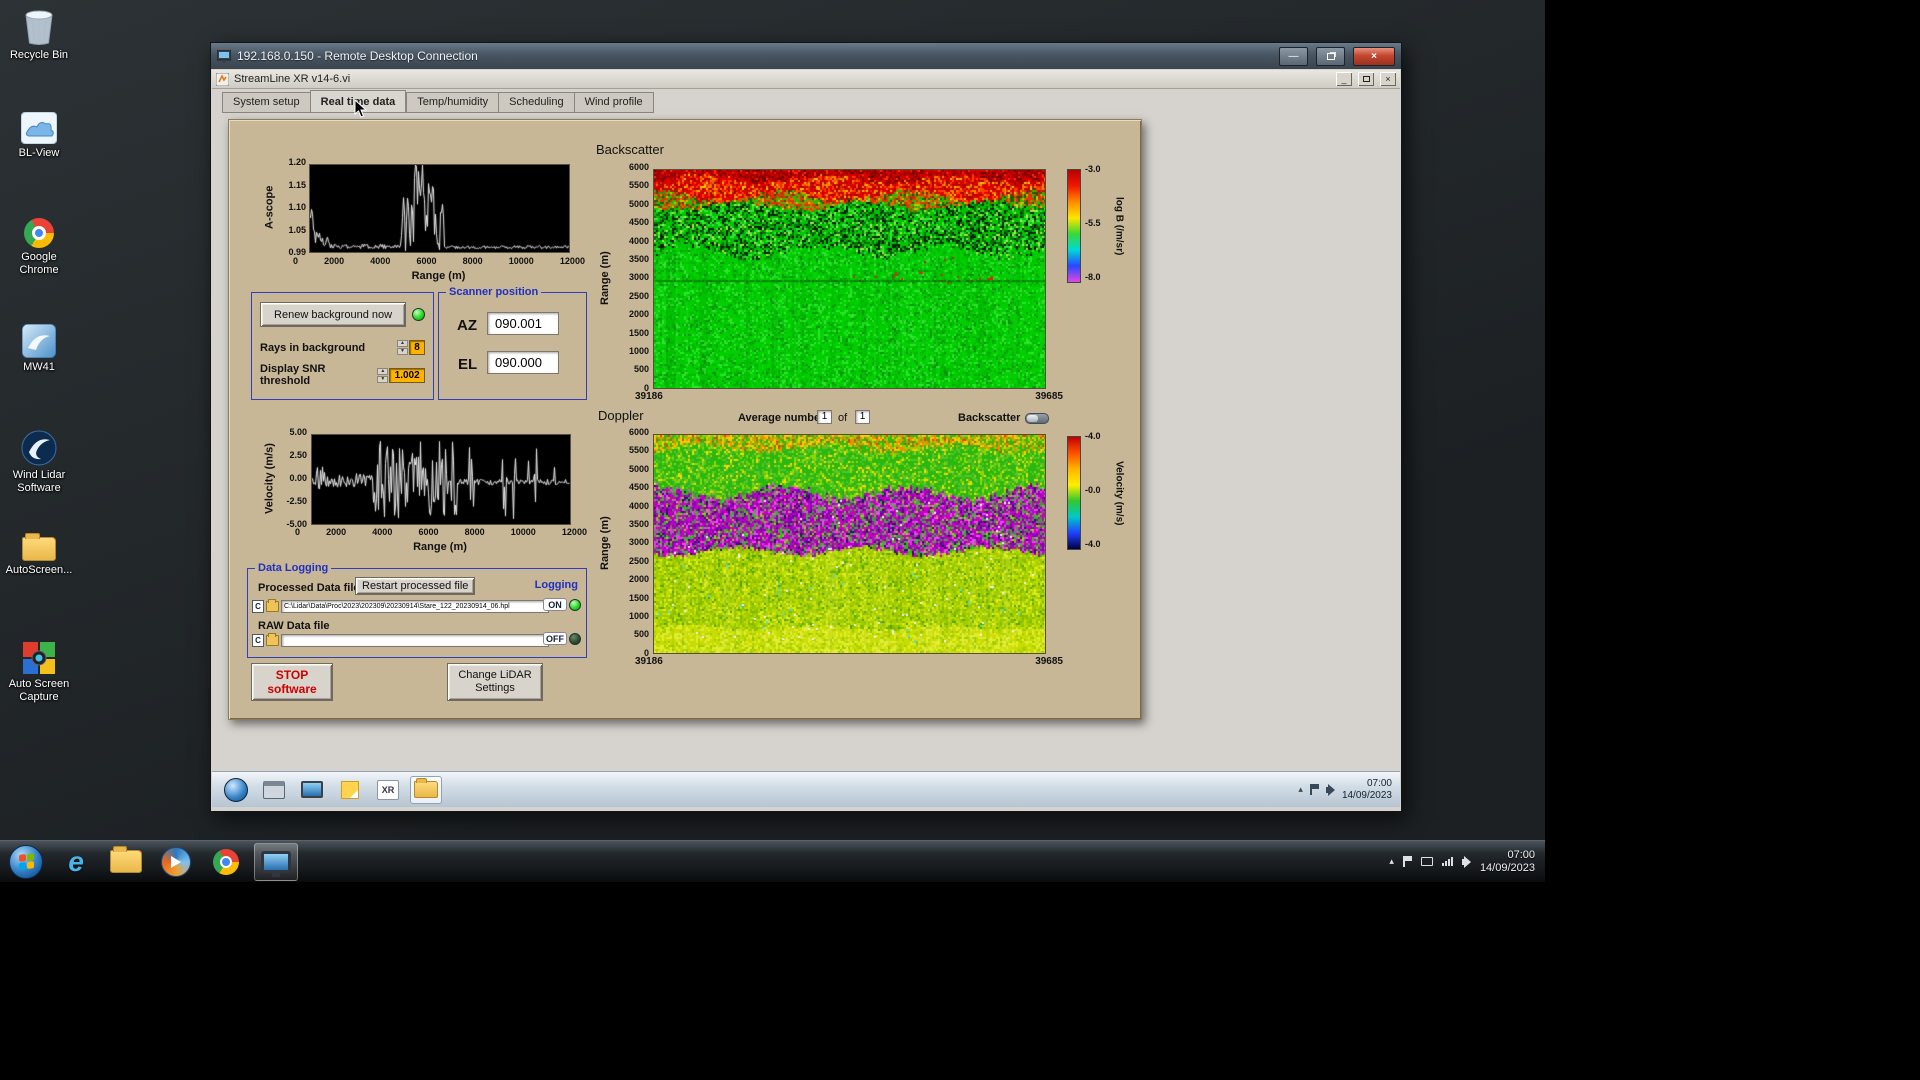 The image size is (1920, 1080). What do you see at coordinates (426, 261) in the screenshot?
I see `tick-label: 6000` at bounding box center [426, 261].